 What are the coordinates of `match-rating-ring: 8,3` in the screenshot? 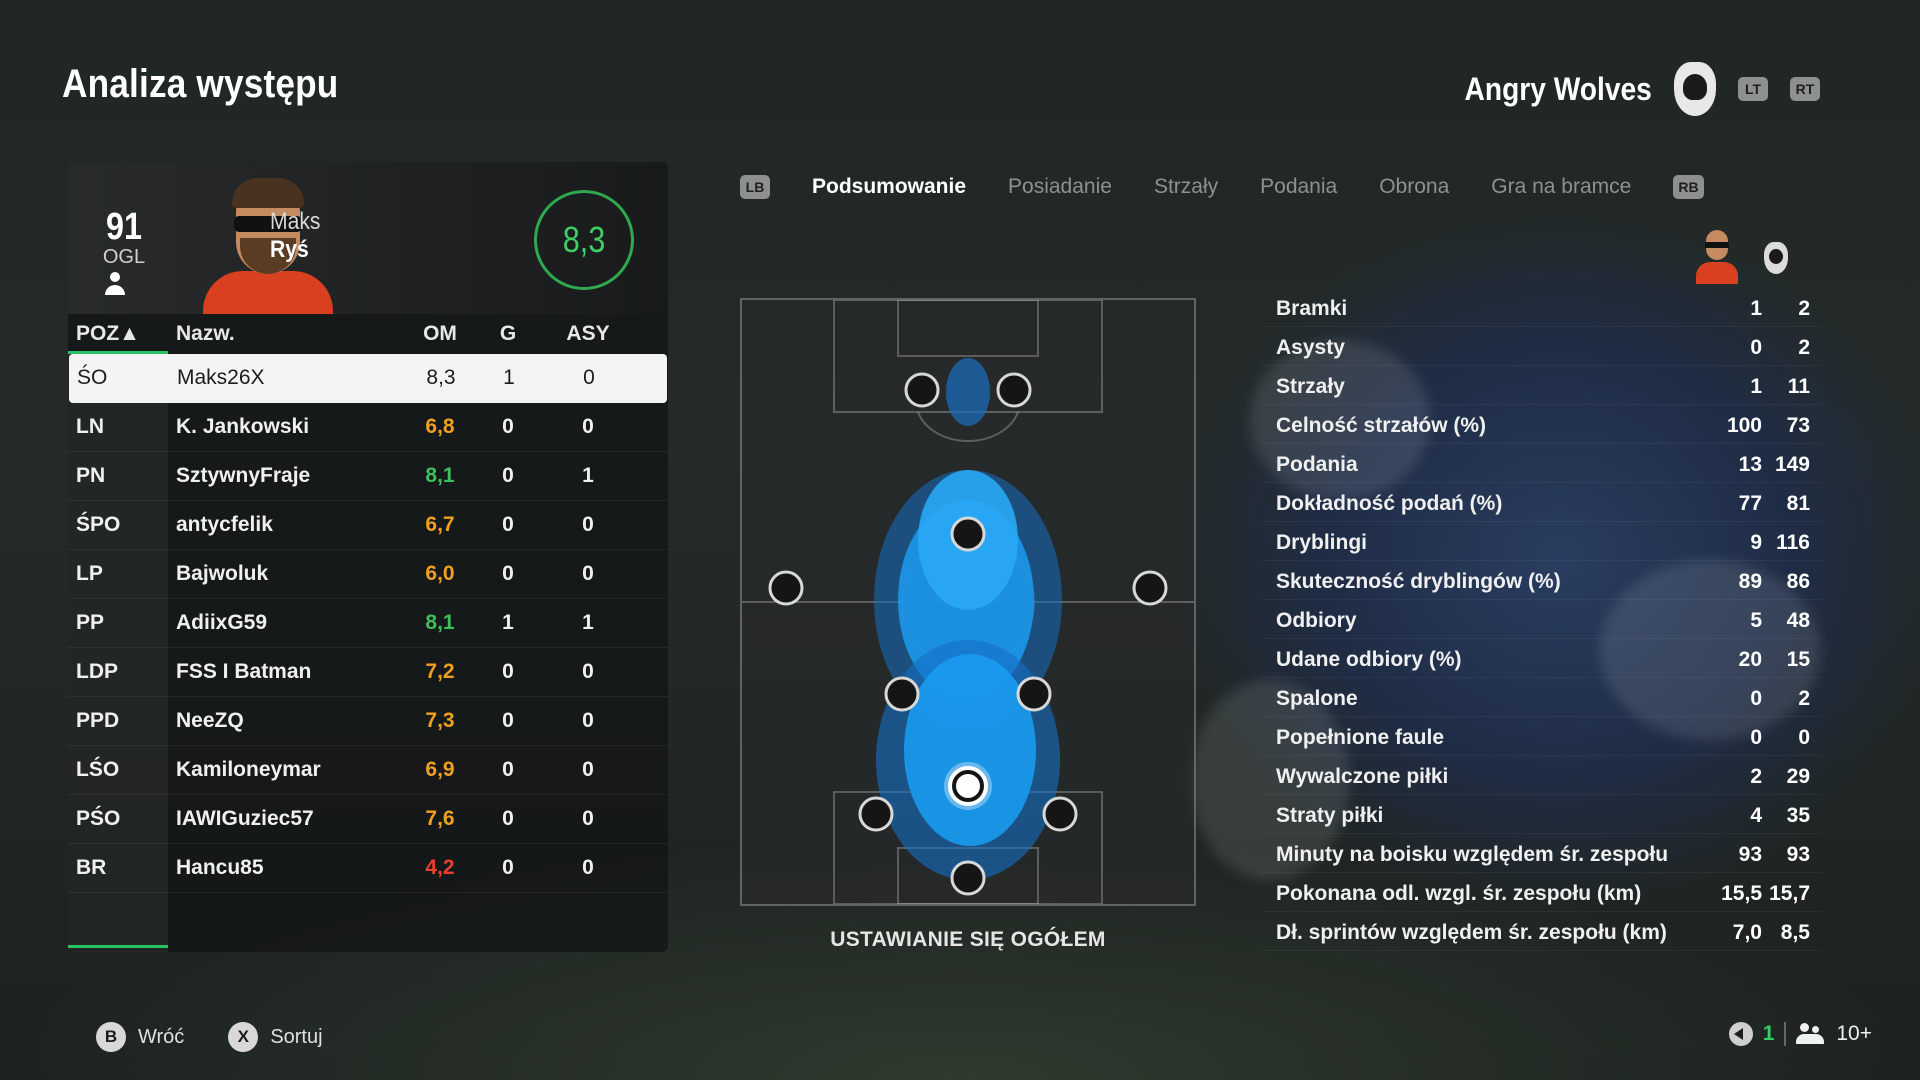 It's located at (584, 240).